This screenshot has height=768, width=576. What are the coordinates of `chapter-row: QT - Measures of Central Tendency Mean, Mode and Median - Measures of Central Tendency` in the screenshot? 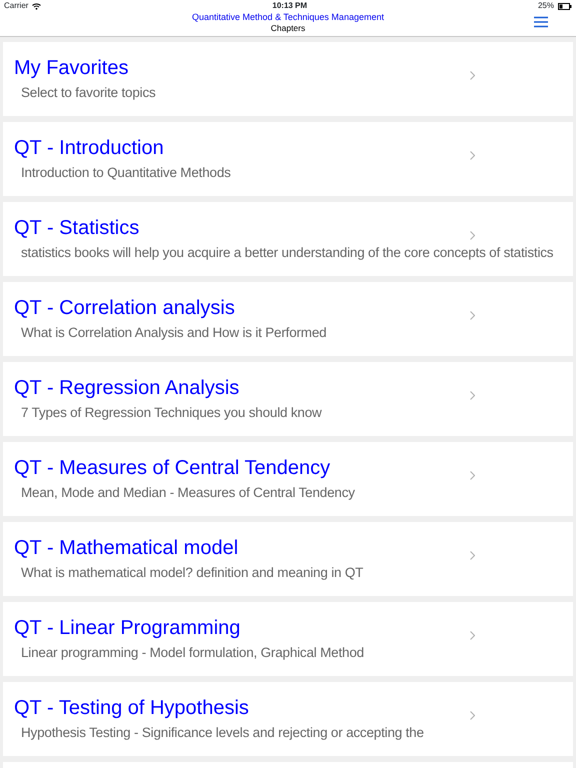 It's located at (288, 479).